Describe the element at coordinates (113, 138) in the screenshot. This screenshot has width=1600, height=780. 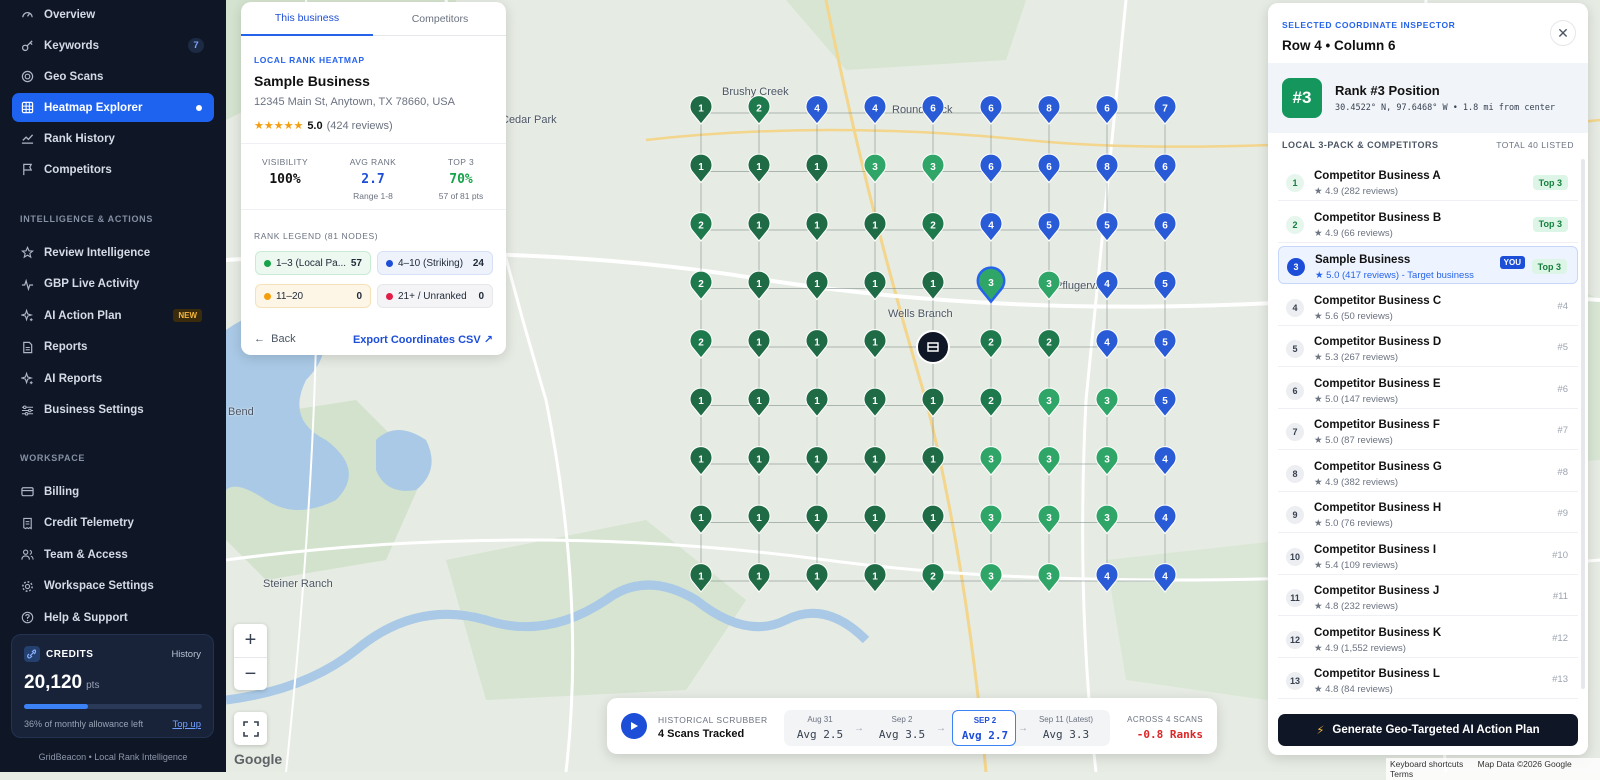
I see `sidebar-item-rank-history: Rank History` at that location.